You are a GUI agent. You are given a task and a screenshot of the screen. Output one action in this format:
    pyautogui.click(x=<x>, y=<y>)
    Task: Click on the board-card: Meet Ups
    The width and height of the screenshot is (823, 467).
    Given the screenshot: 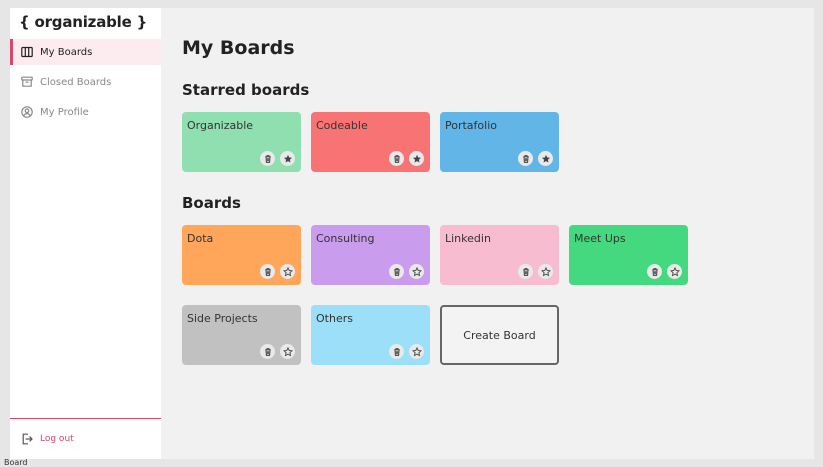 What is the action you would take?
    pyautogui.click(x=628, y=255)
    